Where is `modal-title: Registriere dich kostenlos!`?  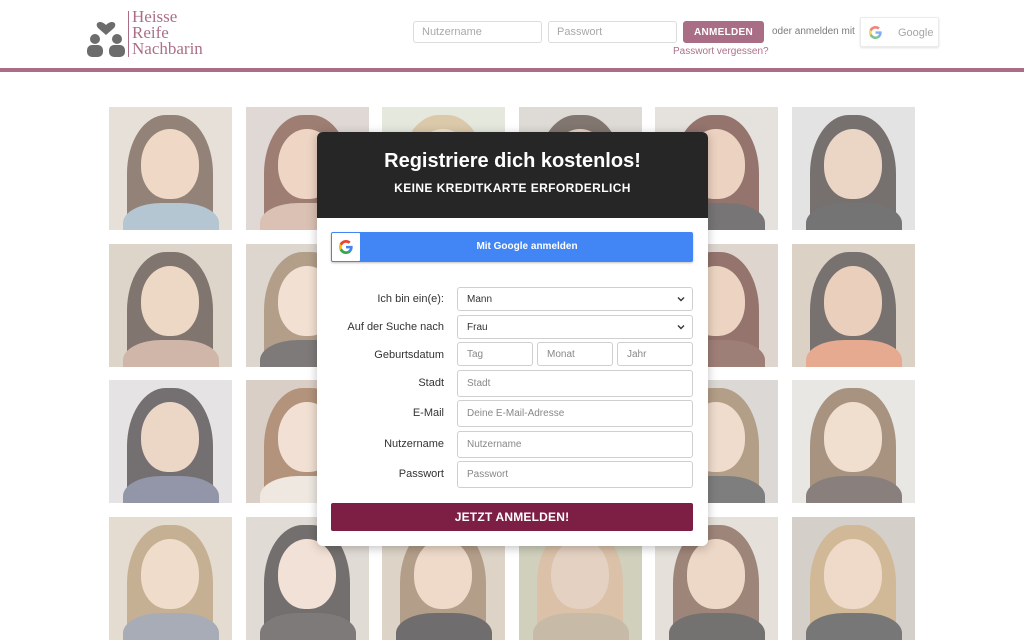 modal-title: Registriere dich kostenlos! is located at coordinates (512, 161).